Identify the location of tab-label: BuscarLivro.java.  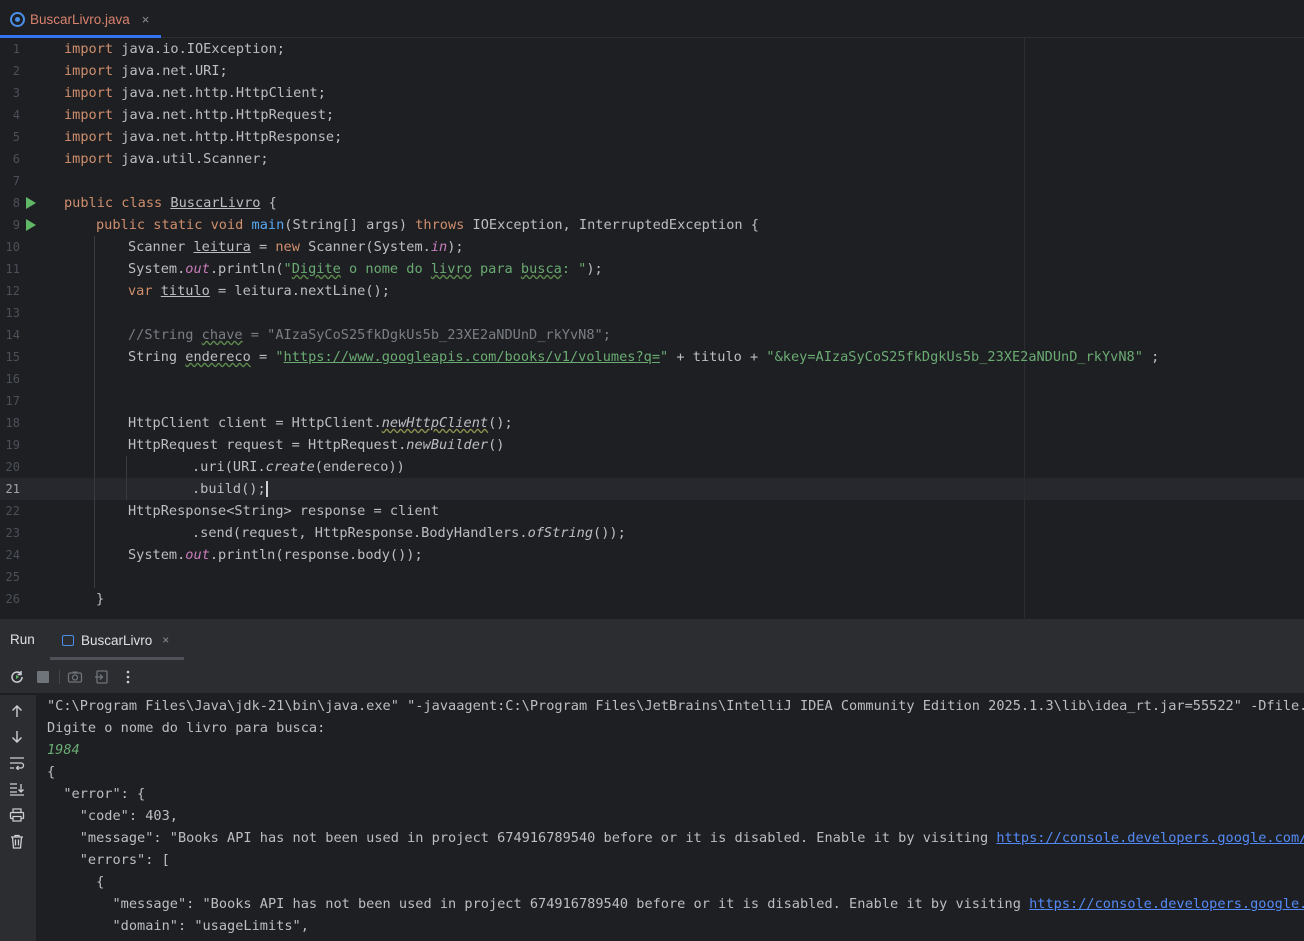
(80, 19).